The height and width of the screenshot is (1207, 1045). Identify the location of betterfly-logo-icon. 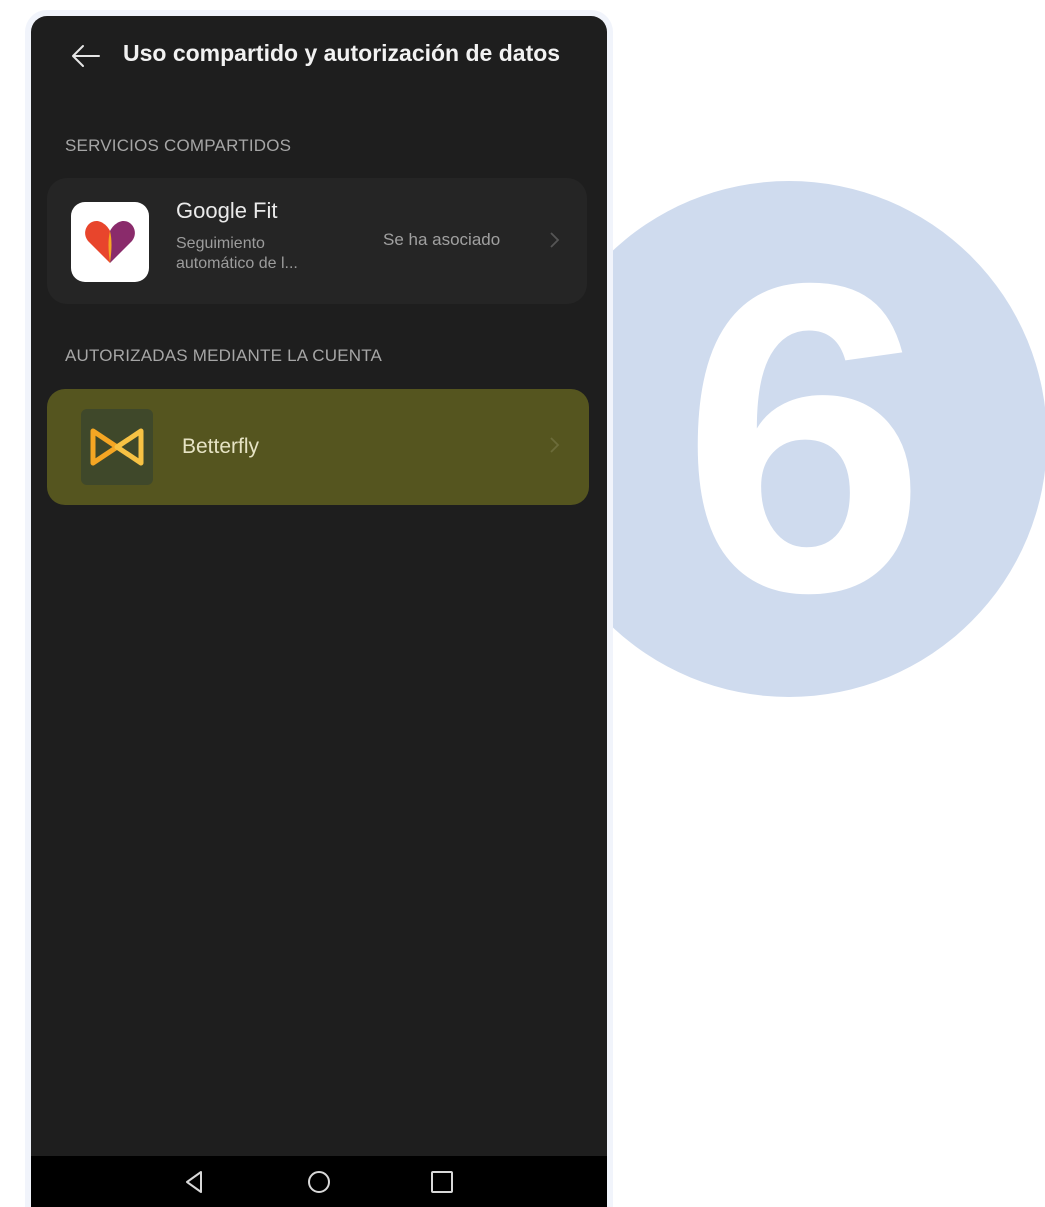
(117, 447).